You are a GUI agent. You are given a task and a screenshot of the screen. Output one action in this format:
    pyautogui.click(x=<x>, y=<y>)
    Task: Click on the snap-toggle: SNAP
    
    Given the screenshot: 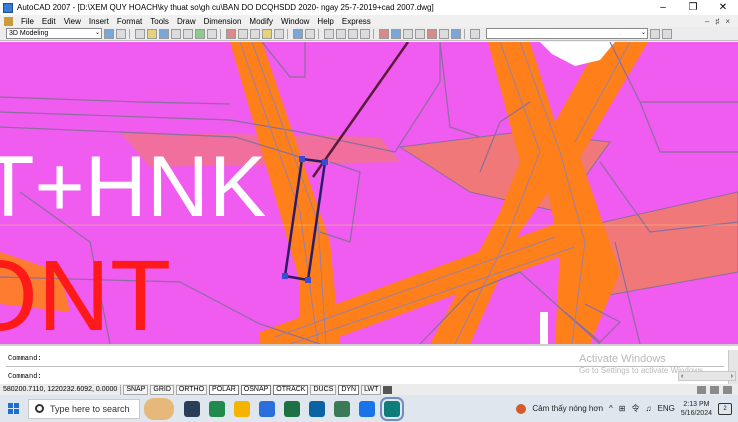 What is the action you would take?
    pyautogui.click(x=136, y=389)
    